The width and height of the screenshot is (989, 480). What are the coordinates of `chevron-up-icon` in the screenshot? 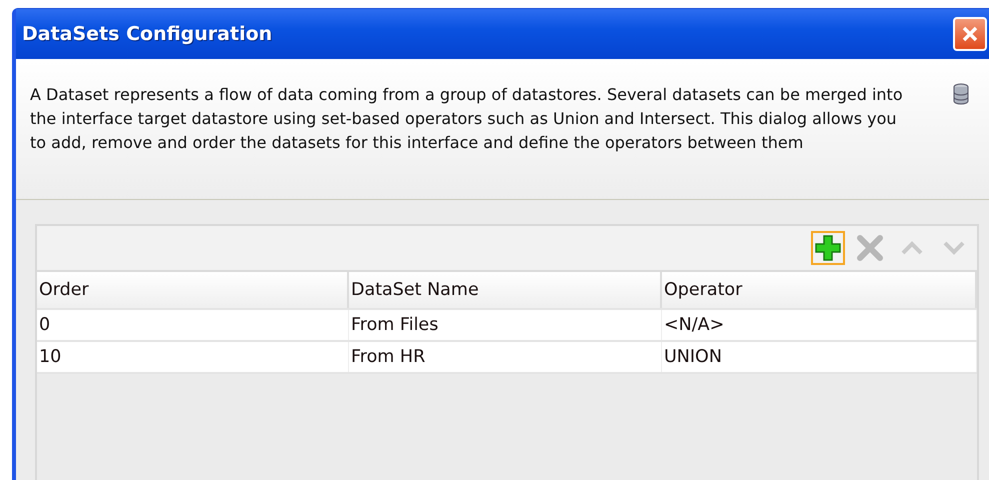 It's located at (912, 248).